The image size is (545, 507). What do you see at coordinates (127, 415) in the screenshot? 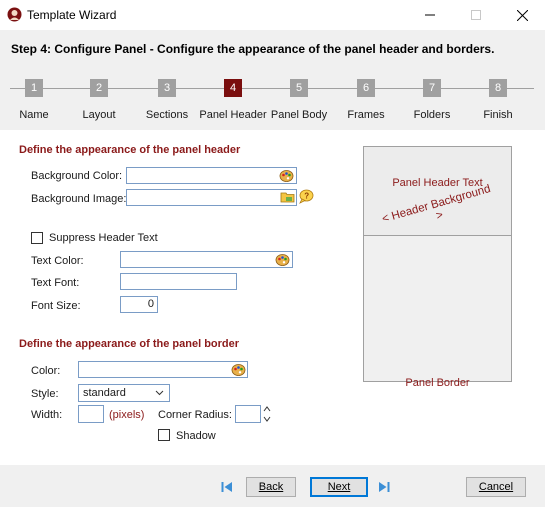
I see `width-unit-label: (pixels)` at bounding box center [127, 415].